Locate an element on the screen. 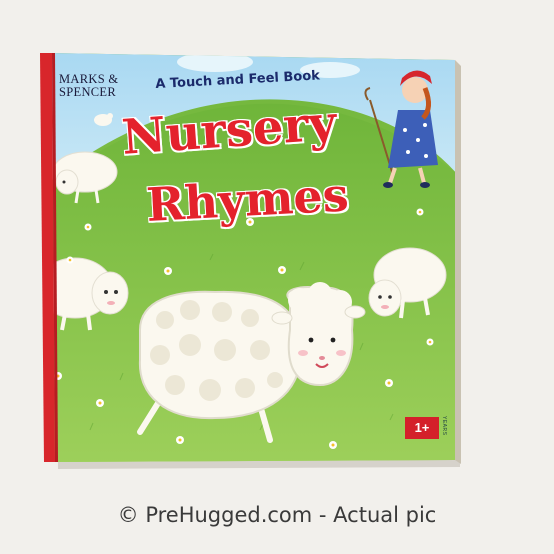  publisher-line-2: SPENCER is located at coordinates (87, 92).